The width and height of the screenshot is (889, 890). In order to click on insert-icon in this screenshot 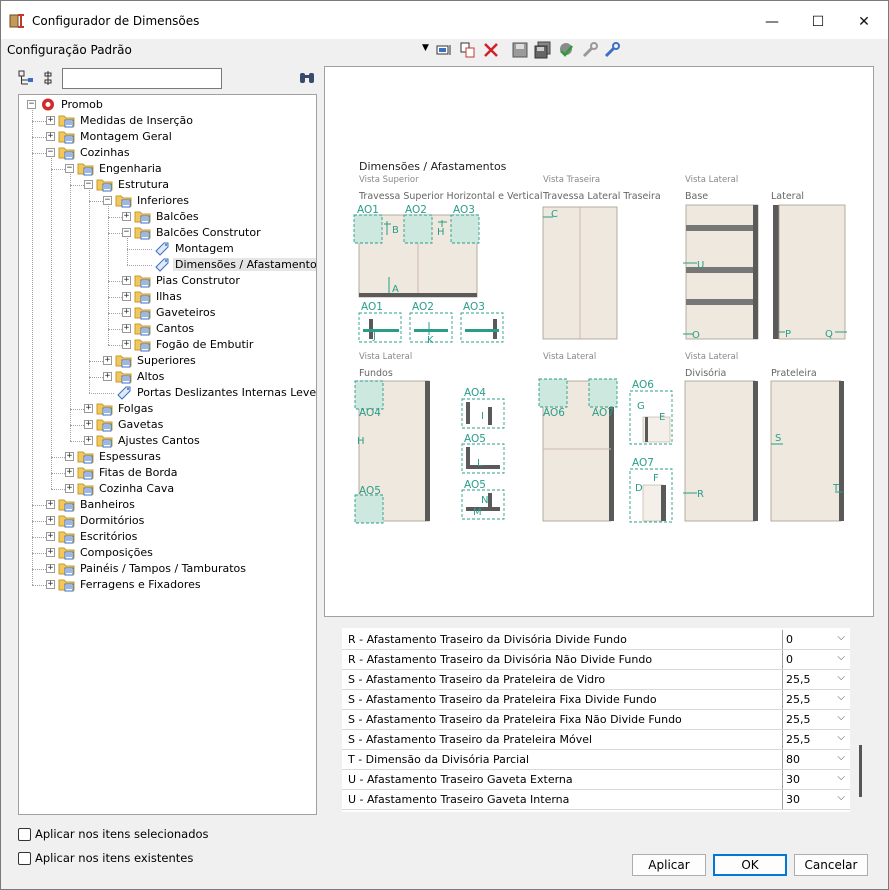, I will do `click(444, 50)`.